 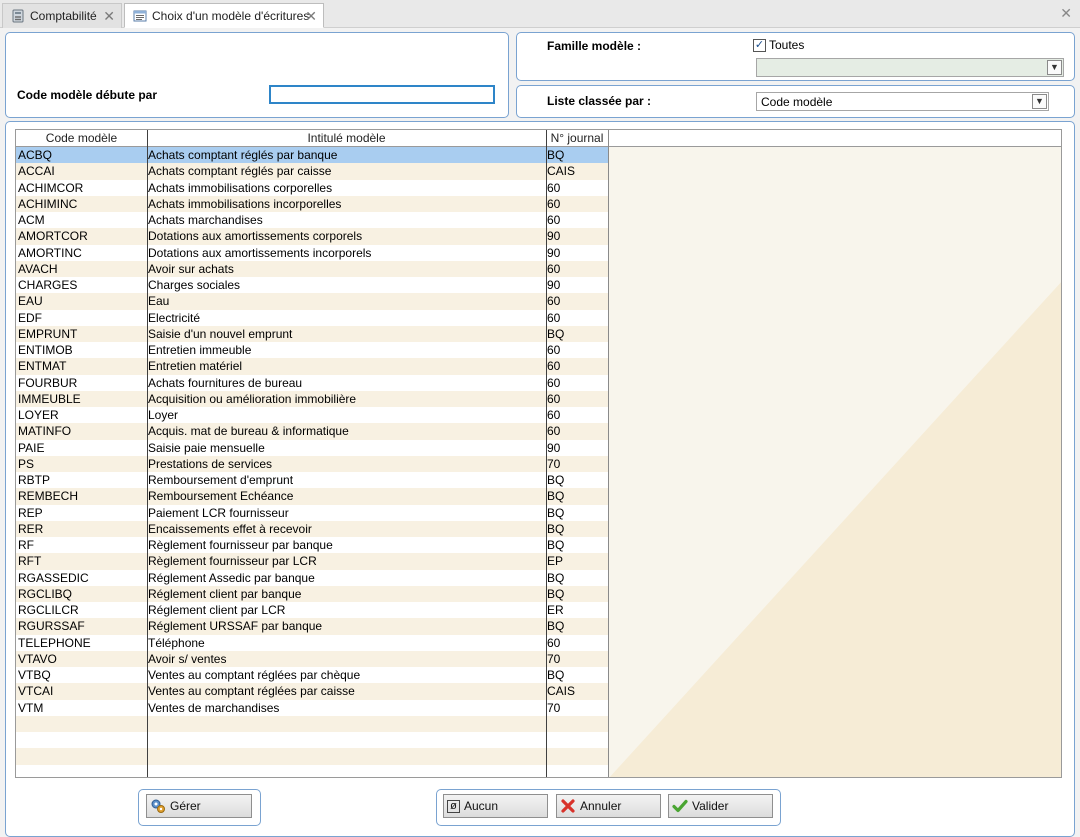 What do you see at coordinates (48, 285) in the screenshot?
I see `cell-code: CHARGES` at bounding box center [48, 285].